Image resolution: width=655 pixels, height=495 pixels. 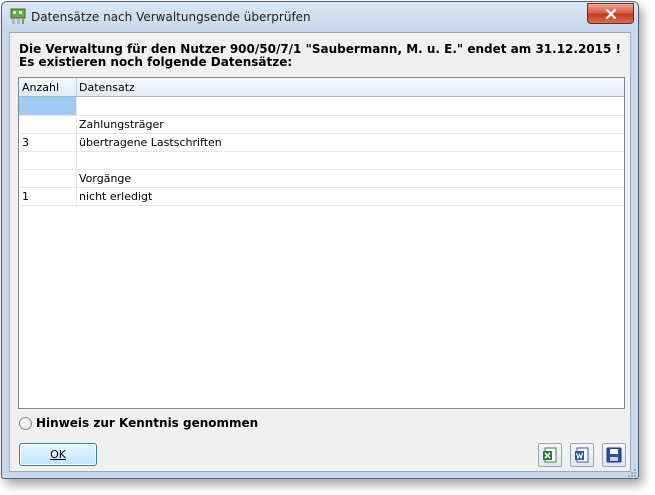 What do you see at coordinates (632, 472) in the screenshot?
I see `resize-grip-icon` at bounding box center [632, 472].